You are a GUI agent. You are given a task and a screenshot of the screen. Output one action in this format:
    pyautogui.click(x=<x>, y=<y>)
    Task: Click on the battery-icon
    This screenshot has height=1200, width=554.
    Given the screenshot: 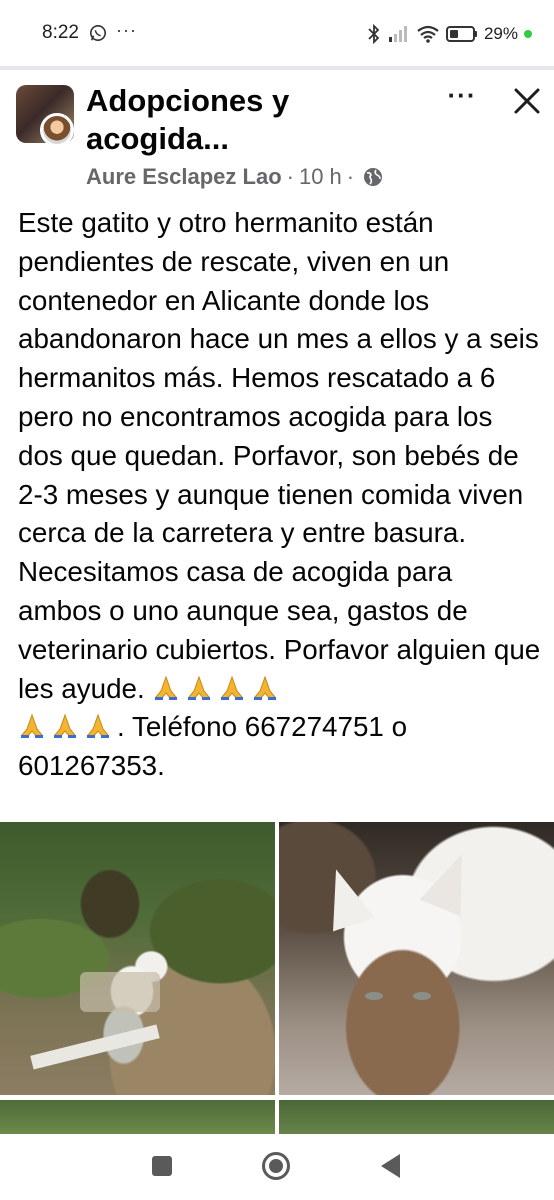 What is the action you would take?
    pyautogui.click(x=461, y=34)
    